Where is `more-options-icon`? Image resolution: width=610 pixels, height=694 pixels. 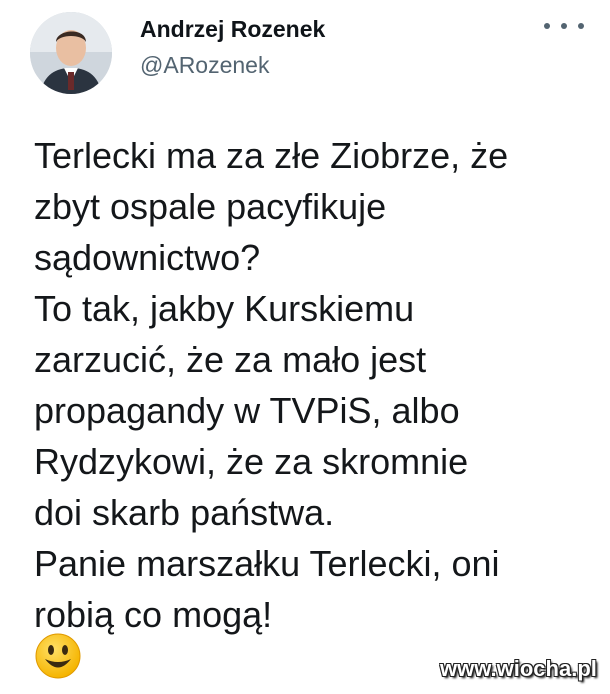 more-options-icon is located at coordinates (564, 26).